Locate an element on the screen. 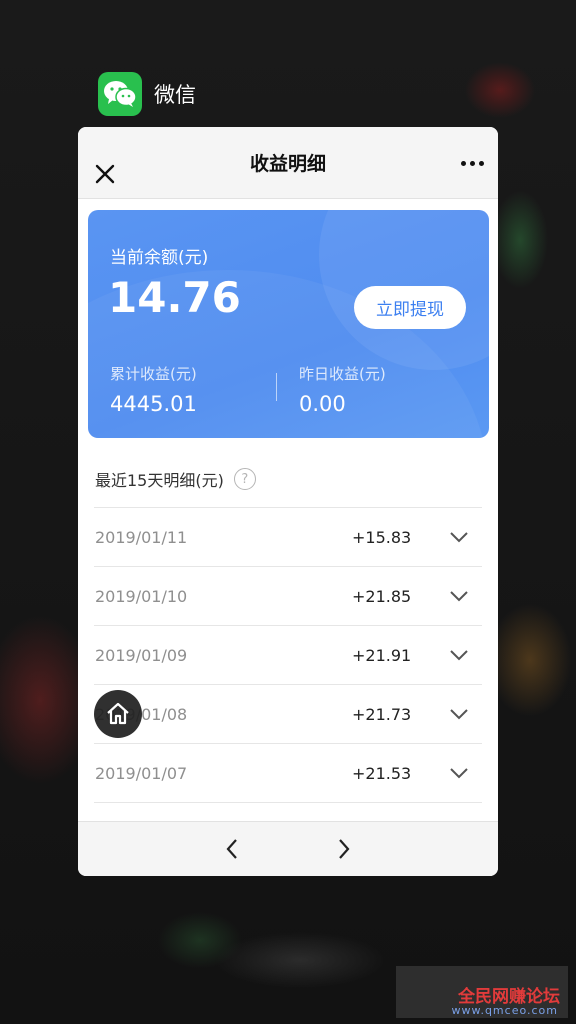  home-icon is located at coordinates (118, 714).